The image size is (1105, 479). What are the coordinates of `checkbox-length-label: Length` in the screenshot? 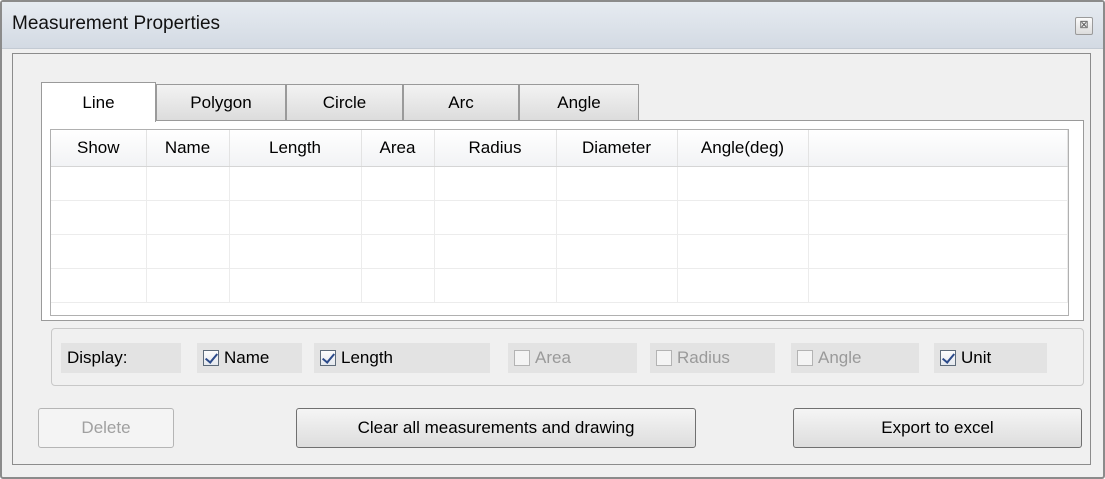 It's located at (367, 357).